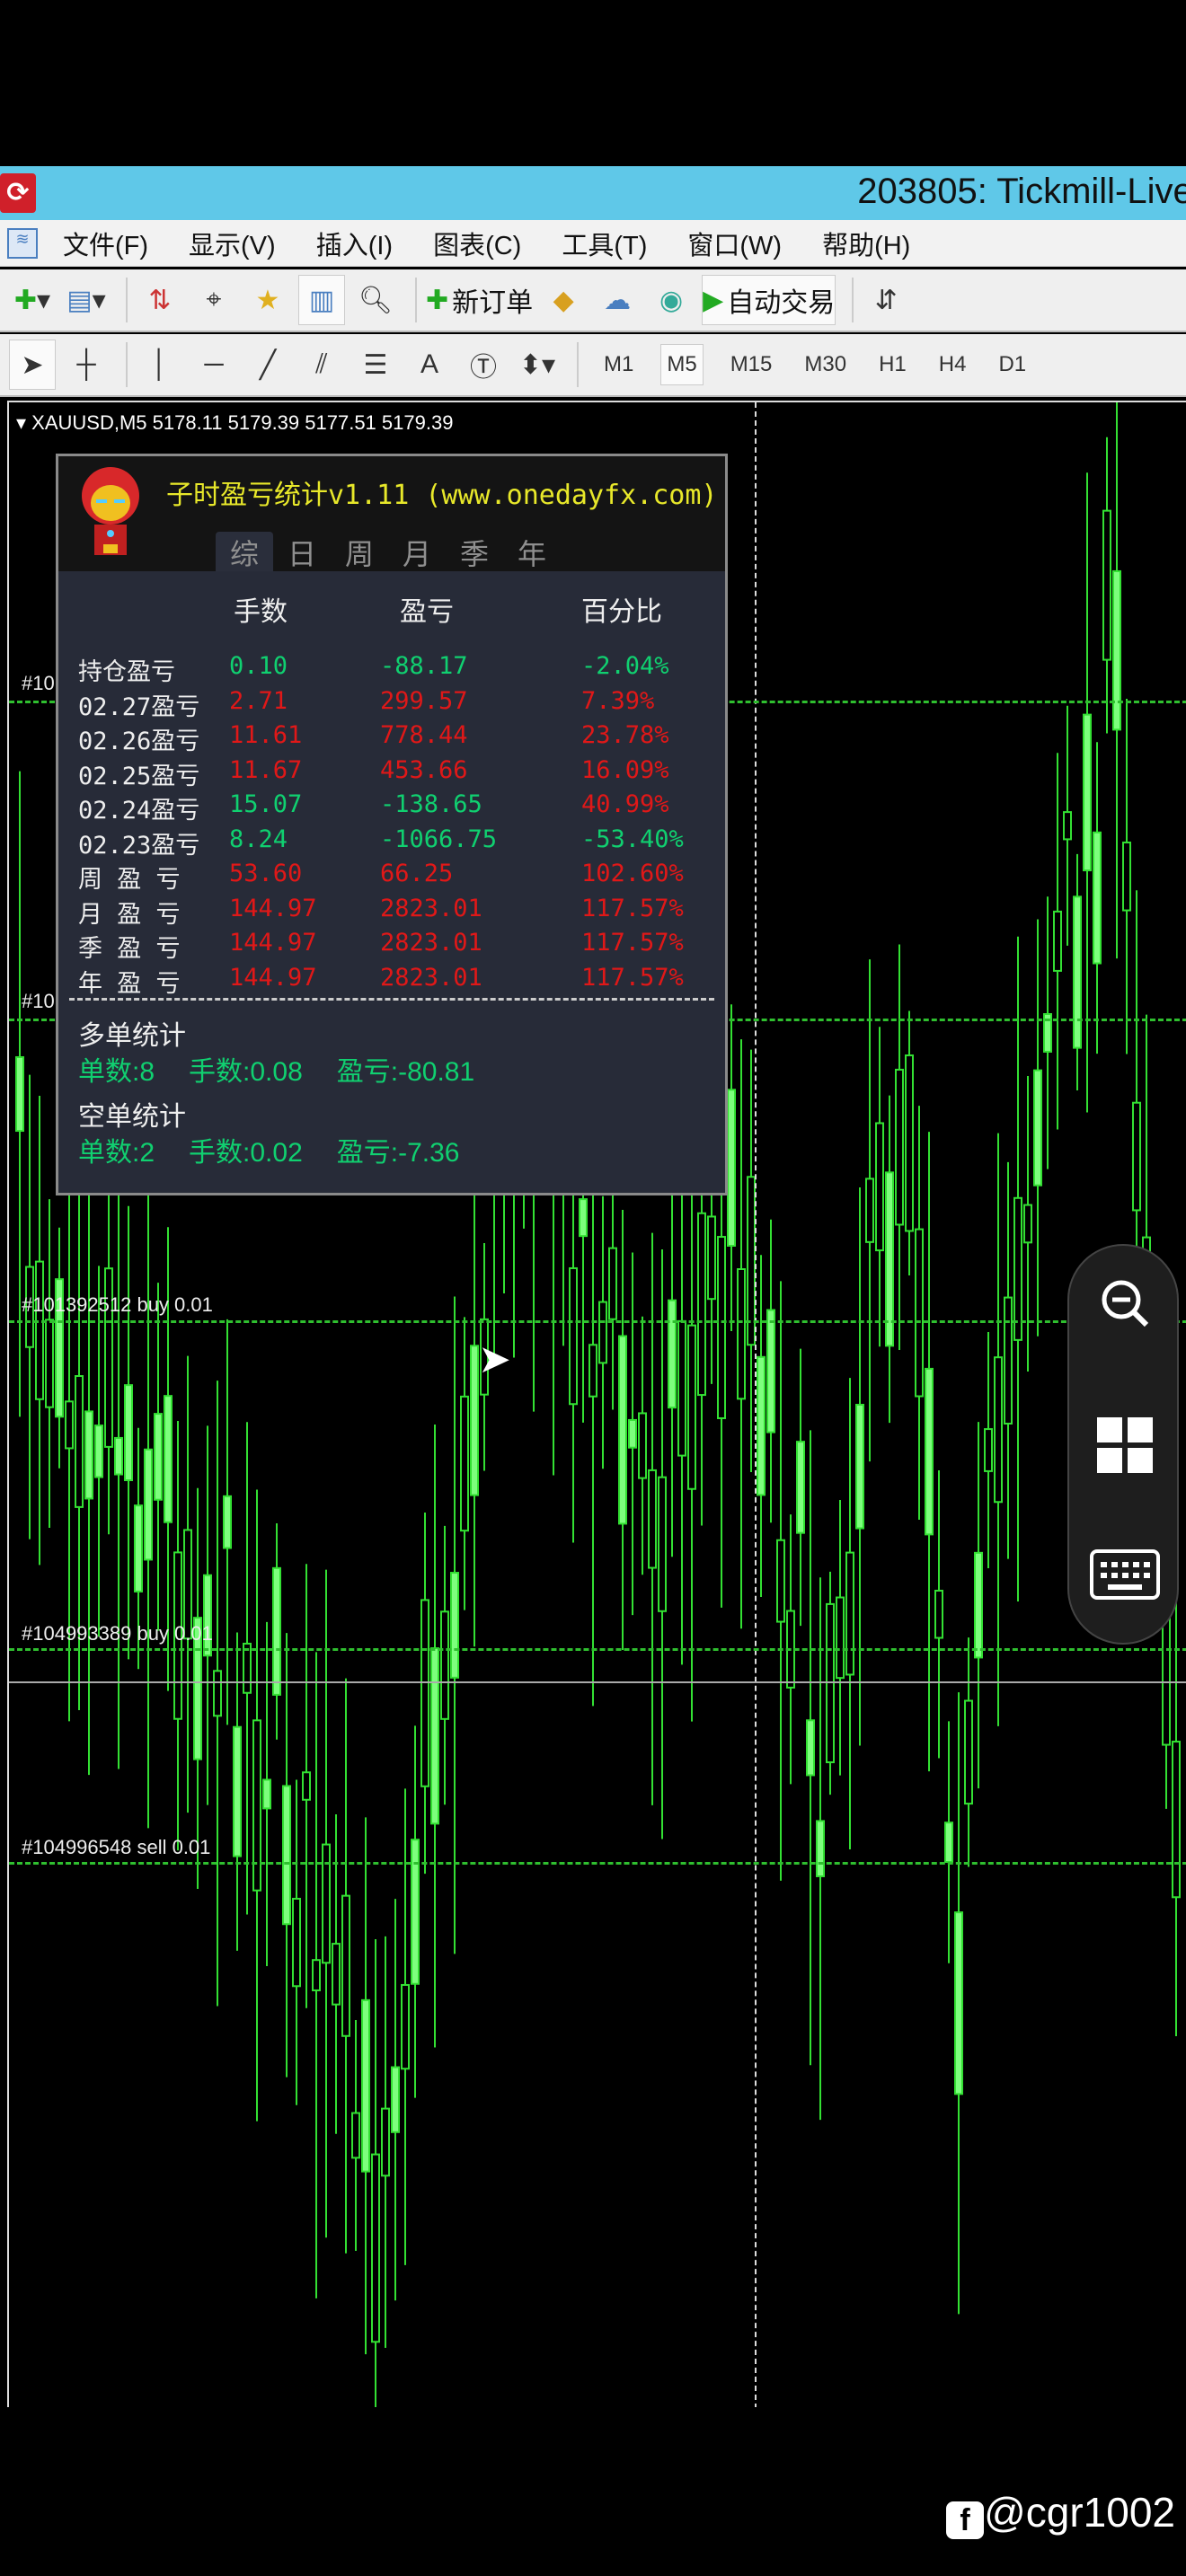 The image size is (1186, 2576). What do you see at coordinates (267, 300) in the screenshot?
I see `navigator-button: ★` at bounding box center [267, 300].